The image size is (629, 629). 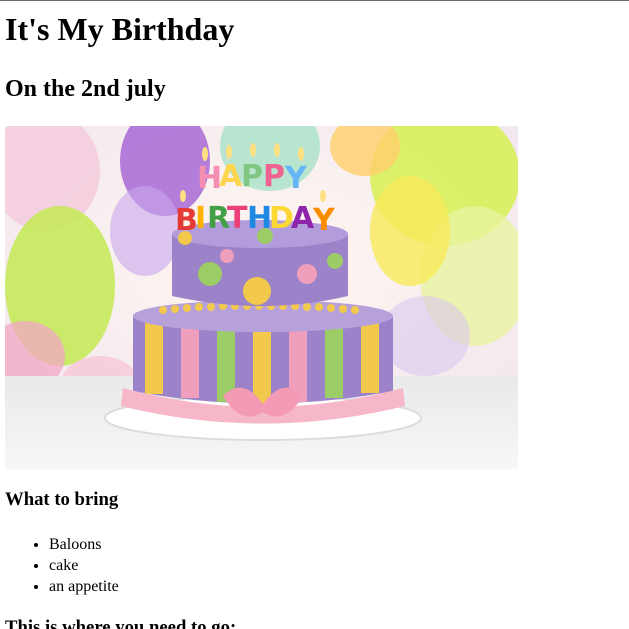 What do you see at coordinates (84, 544) in the screenshot?
I see `list-item: Baloons` at bounding box center [84, 544].